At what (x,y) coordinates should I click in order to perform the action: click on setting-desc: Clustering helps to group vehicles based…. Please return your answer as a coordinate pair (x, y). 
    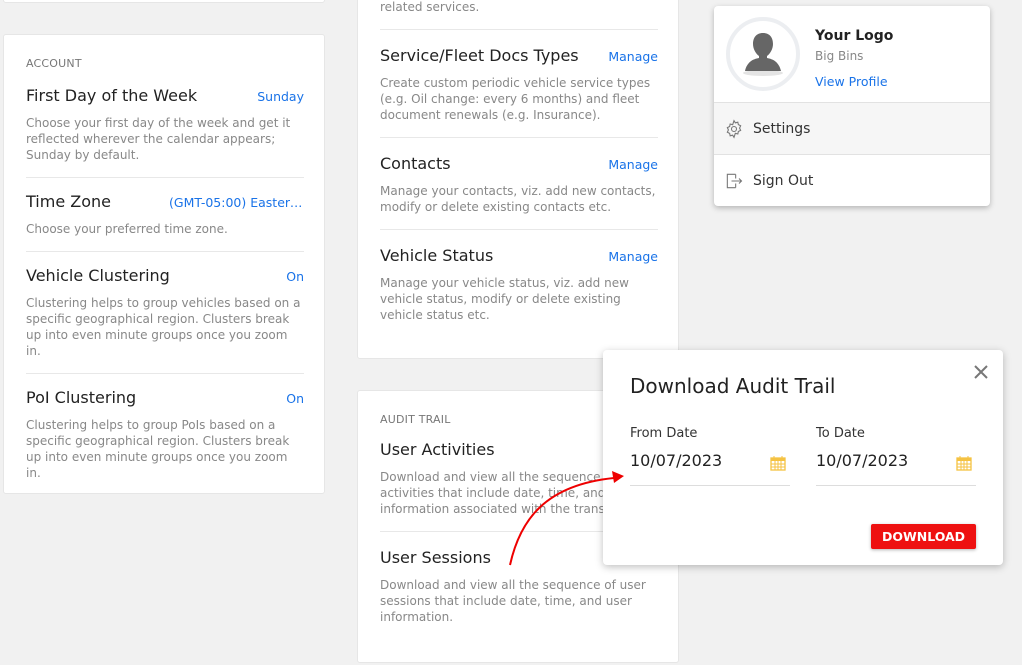
    Looking at the image, I should click on (163, 327).